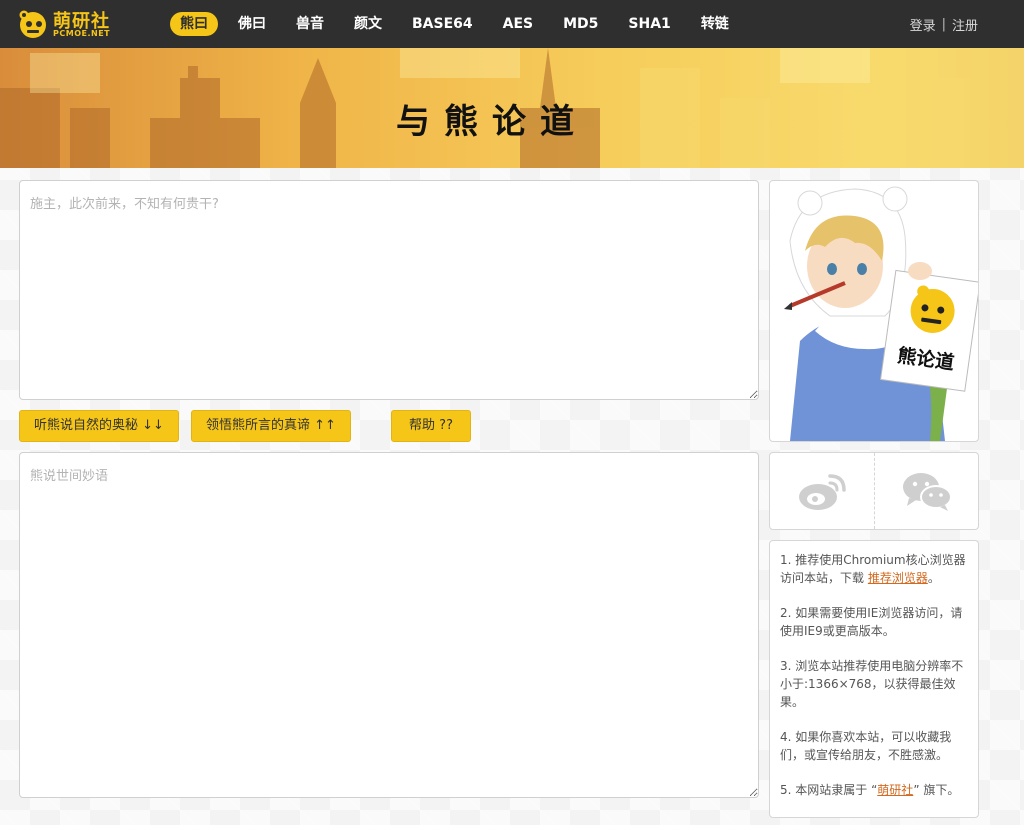 Image resolution: width=1024 pixels, height=825 pixels. What do you see at coordinates (32, 24) in the screenshot?
I see `bear-logo-icon` at bounding box center [32, 24].